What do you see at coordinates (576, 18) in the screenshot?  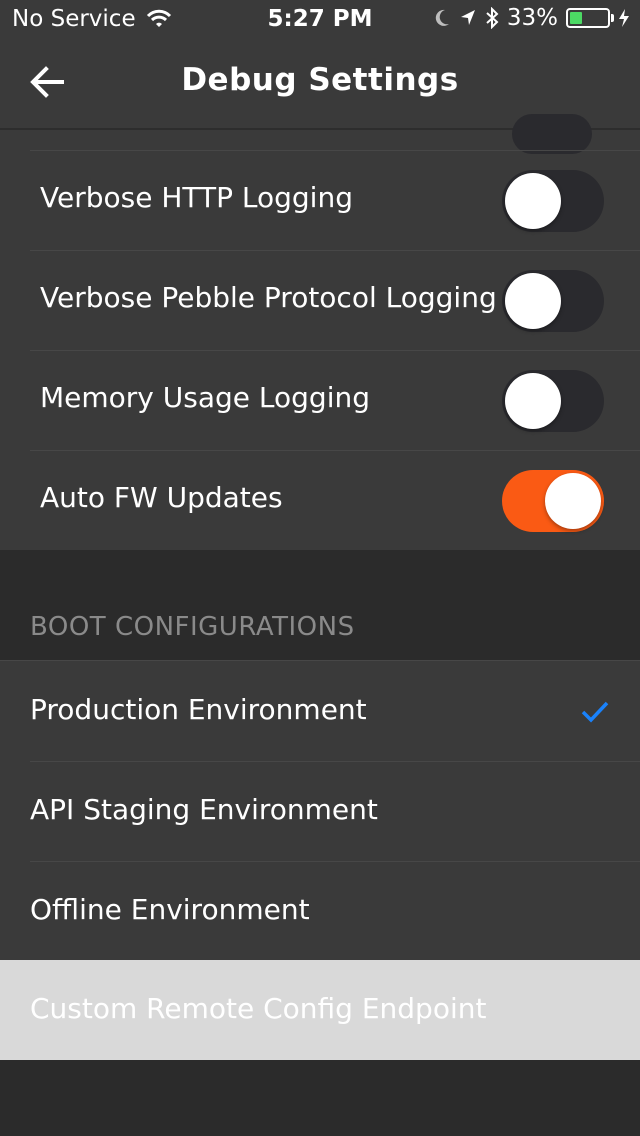 I see `battery-fill` at bounding box center [576, 18].